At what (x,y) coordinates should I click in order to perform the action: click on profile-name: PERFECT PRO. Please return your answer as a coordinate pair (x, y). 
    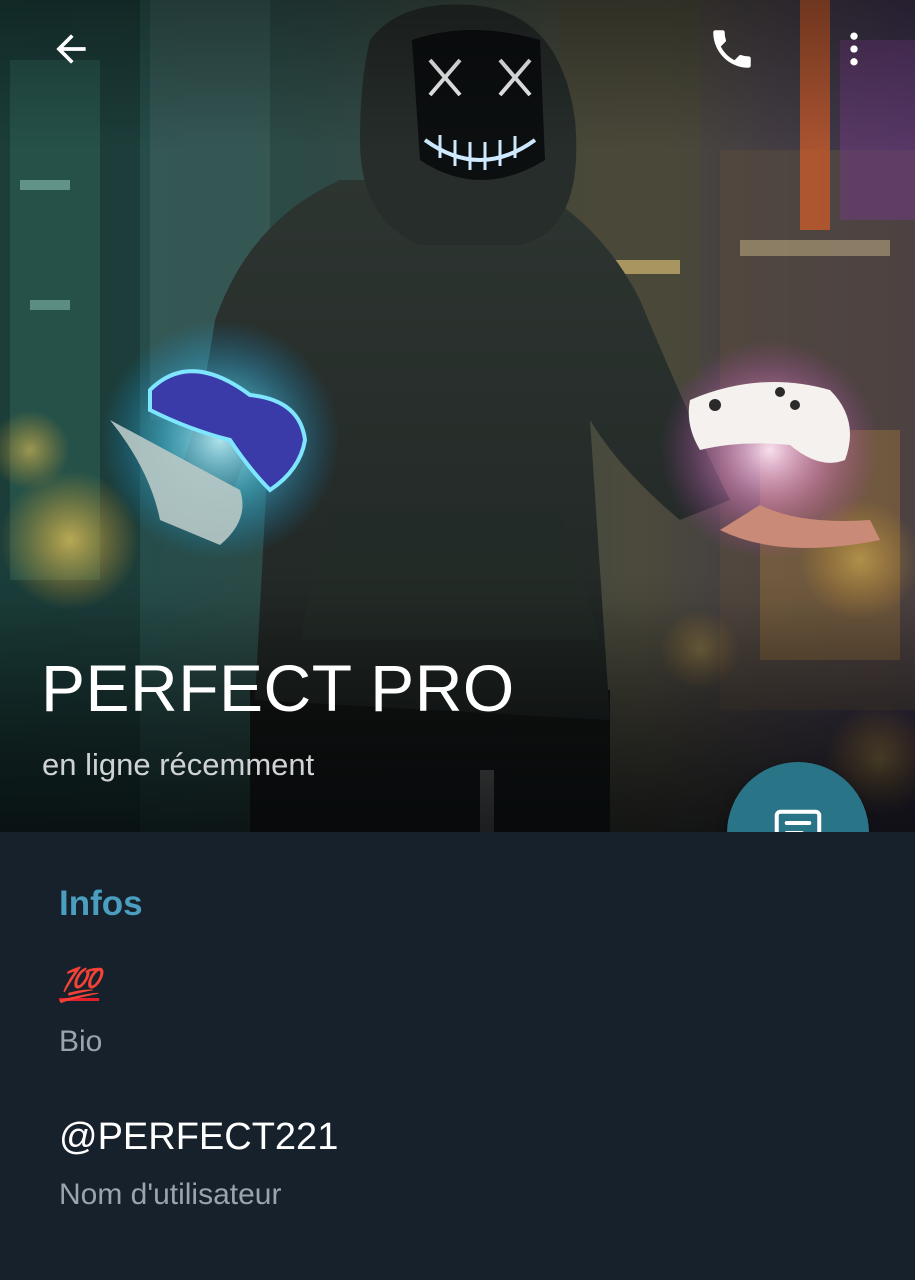
    Looking at the image, I should click on (278, 688).